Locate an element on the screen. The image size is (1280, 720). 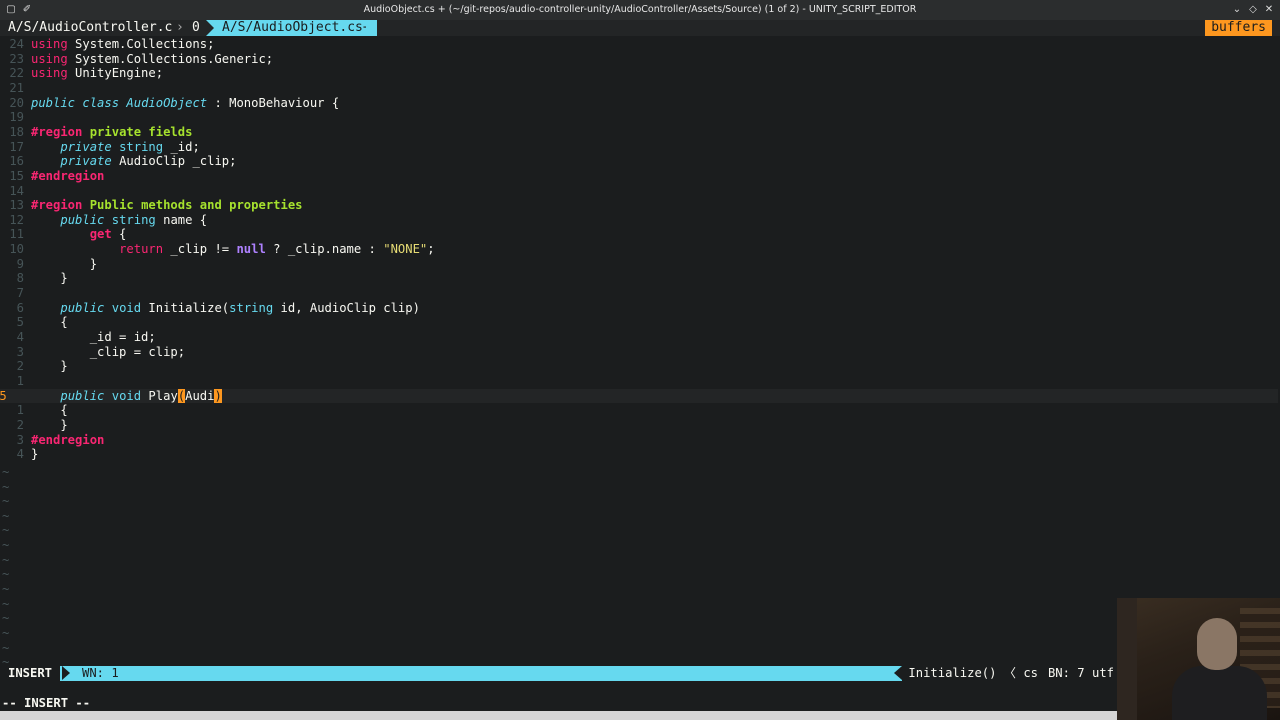
statusline: INSERT WN: 1 Initialize() 〈 cs BN: 7 utf is located at coordinates (640, 673).